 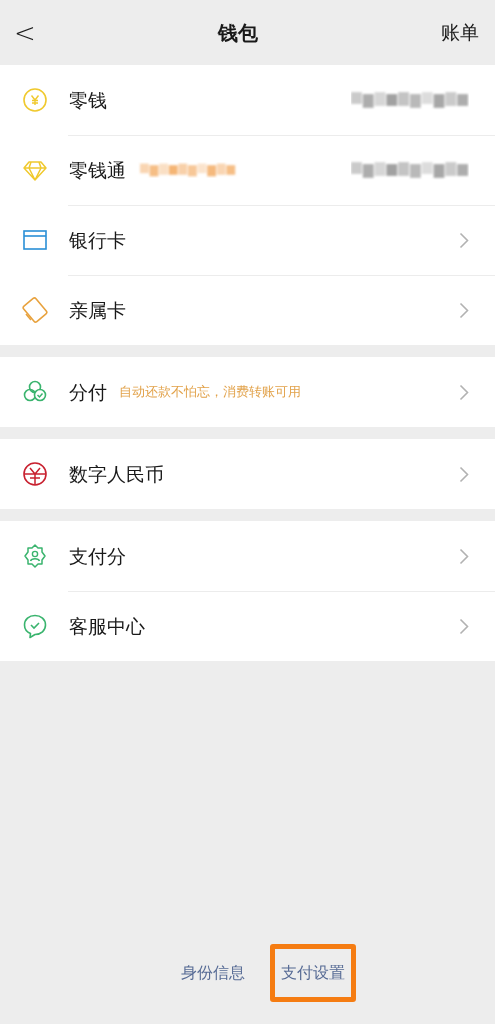 What do you see at coordinates (238, 33) in the screenshot?
I see `page-title: 钱包` at bounding box center [238, 33].